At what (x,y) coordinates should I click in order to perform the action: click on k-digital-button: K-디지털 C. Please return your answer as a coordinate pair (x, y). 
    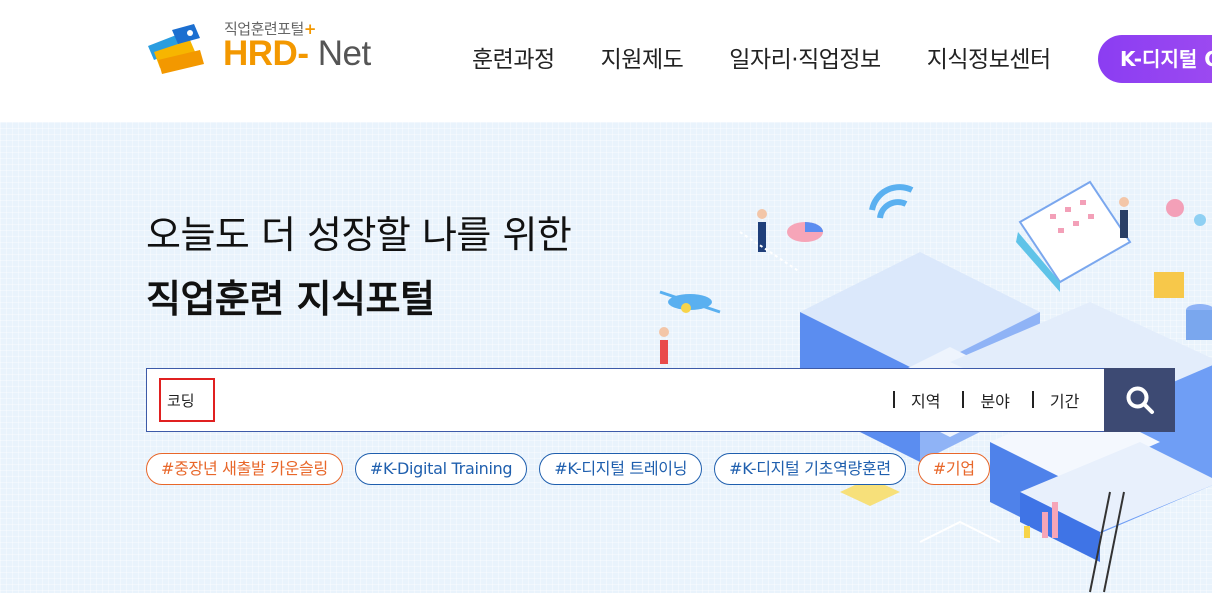
    Looking at the image, I should click on (1155, 59).